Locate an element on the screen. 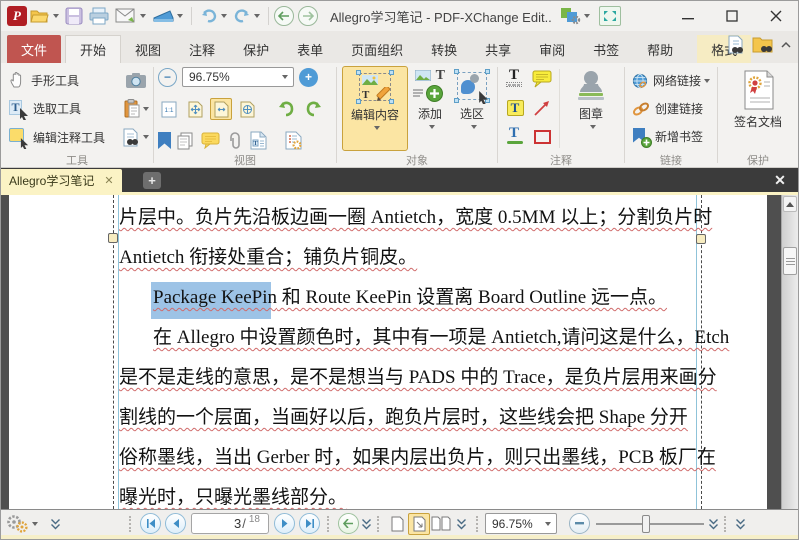  tab-review: 审阅 is located at coordinates (552, 49).